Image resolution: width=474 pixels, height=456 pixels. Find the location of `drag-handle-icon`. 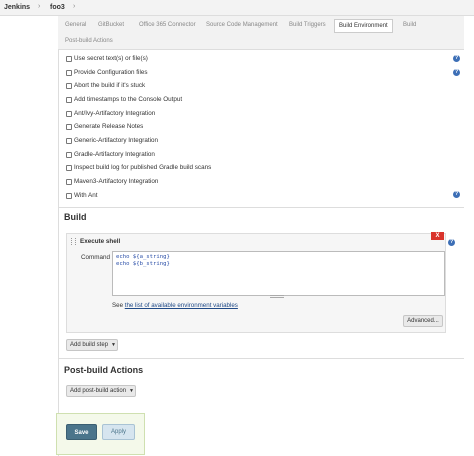

drag-handle-icon is located at coordinates (73, 241).